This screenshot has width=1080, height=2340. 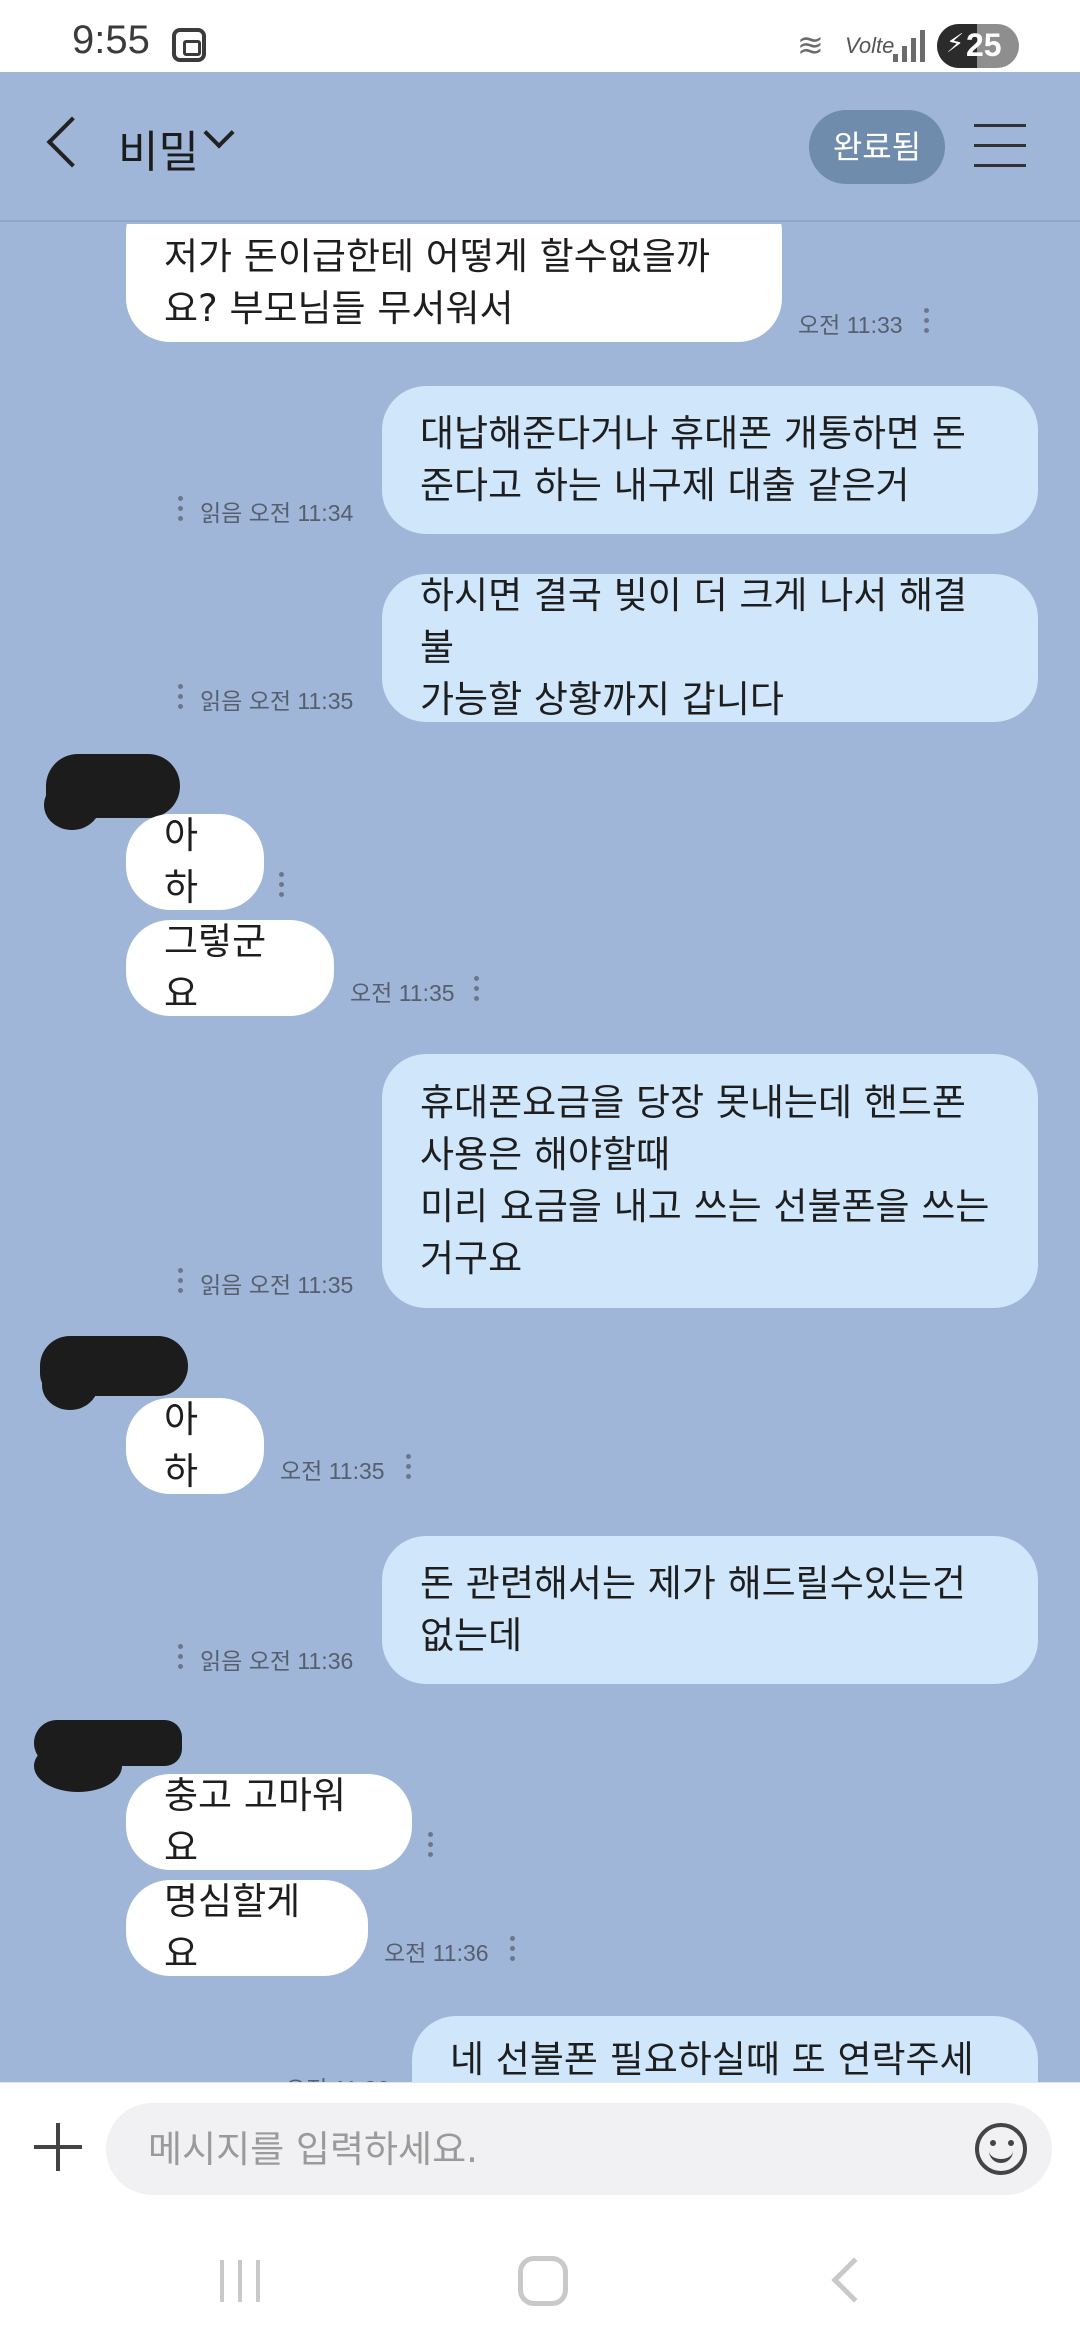 I want to click on incoming-message: 충고 고마워요, so click(x=269, y=1822).